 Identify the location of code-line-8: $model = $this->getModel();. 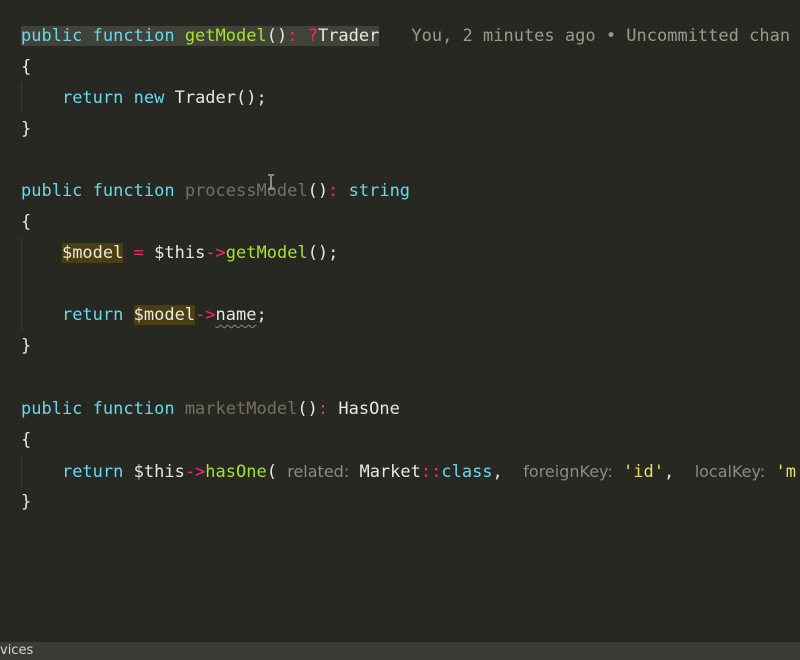
(400, 253).